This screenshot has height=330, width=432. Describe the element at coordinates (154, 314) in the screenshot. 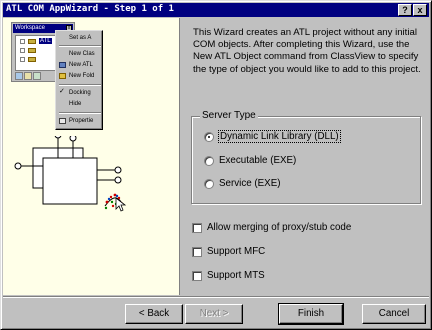

I see `back-button: < Back` at that location.